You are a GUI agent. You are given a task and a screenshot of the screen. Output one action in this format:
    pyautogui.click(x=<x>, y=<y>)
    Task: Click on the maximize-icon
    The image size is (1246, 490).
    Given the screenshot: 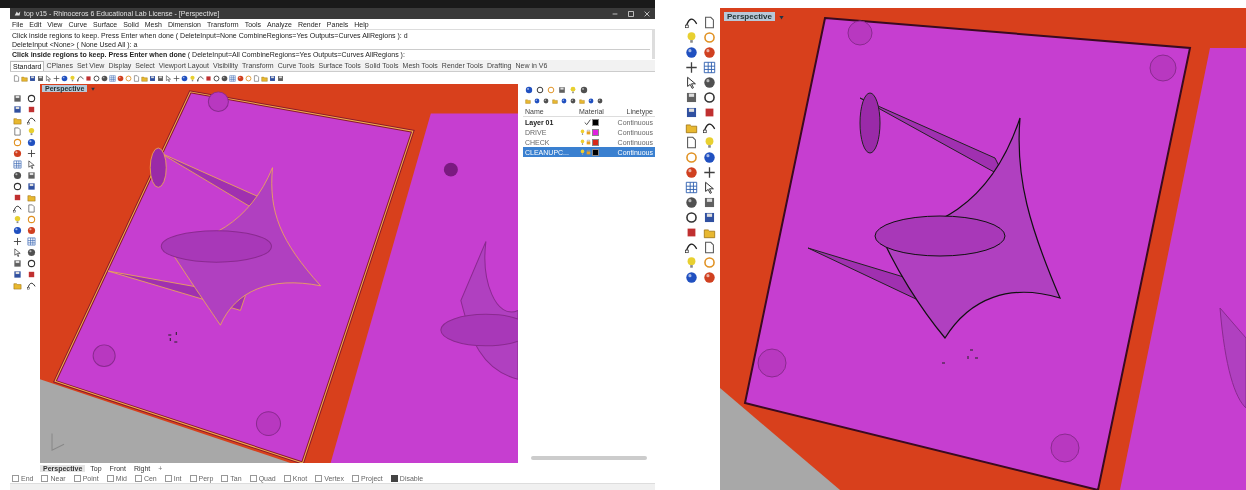 What is the action you would take?
    pyautogui.click(x=631, y=13)
    